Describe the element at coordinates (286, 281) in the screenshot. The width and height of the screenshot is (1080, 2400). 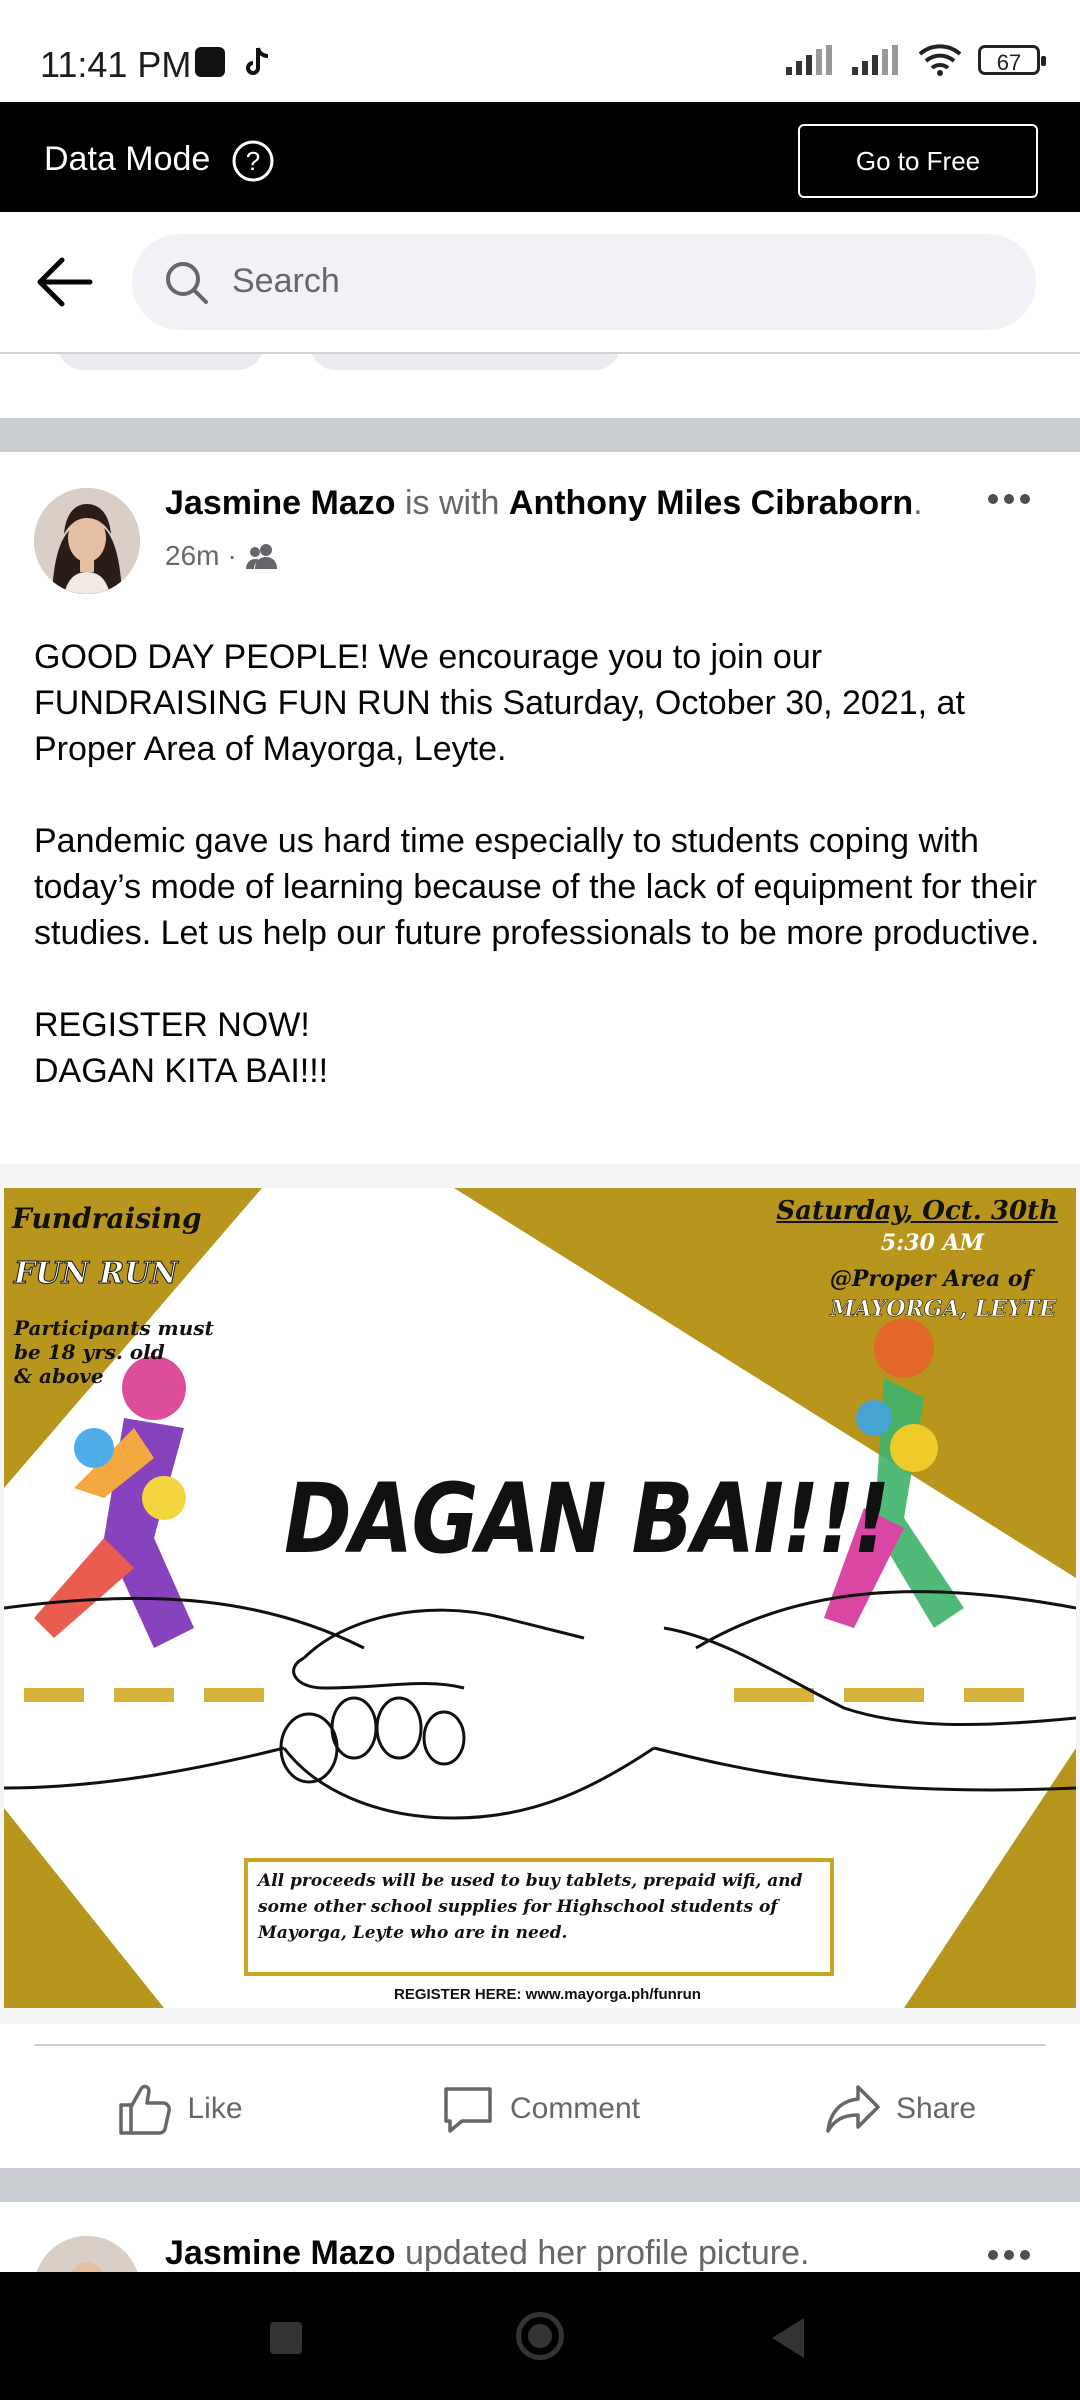
I see `search-placeholder: Search` at that location.